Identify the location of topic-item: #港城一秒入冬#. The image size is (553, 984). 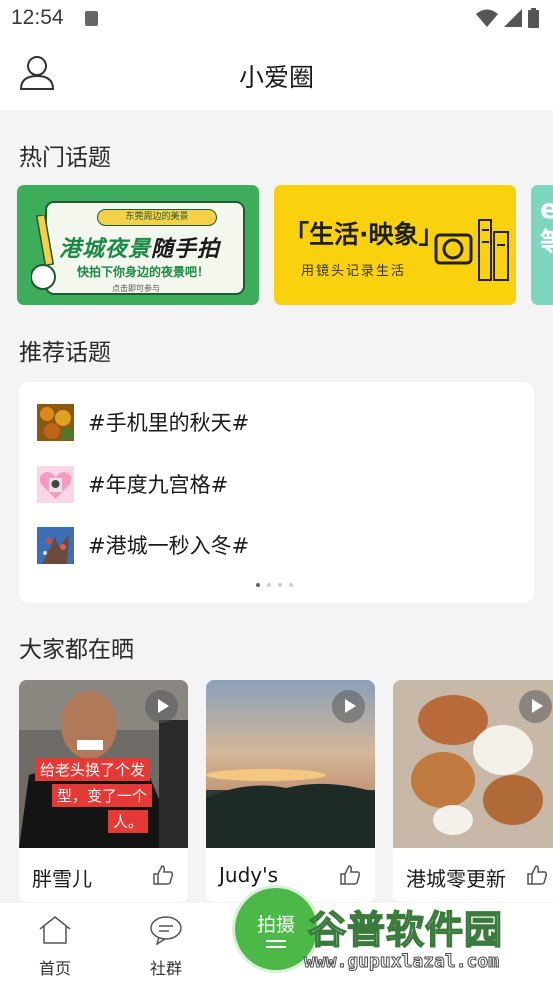
(143, 545).